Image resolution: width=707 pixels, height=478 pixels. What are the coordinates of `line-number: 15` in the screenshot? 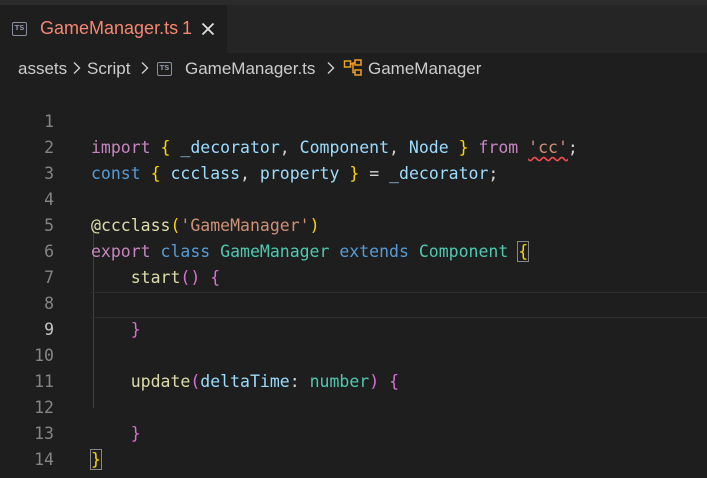 It's located at (27, 475).